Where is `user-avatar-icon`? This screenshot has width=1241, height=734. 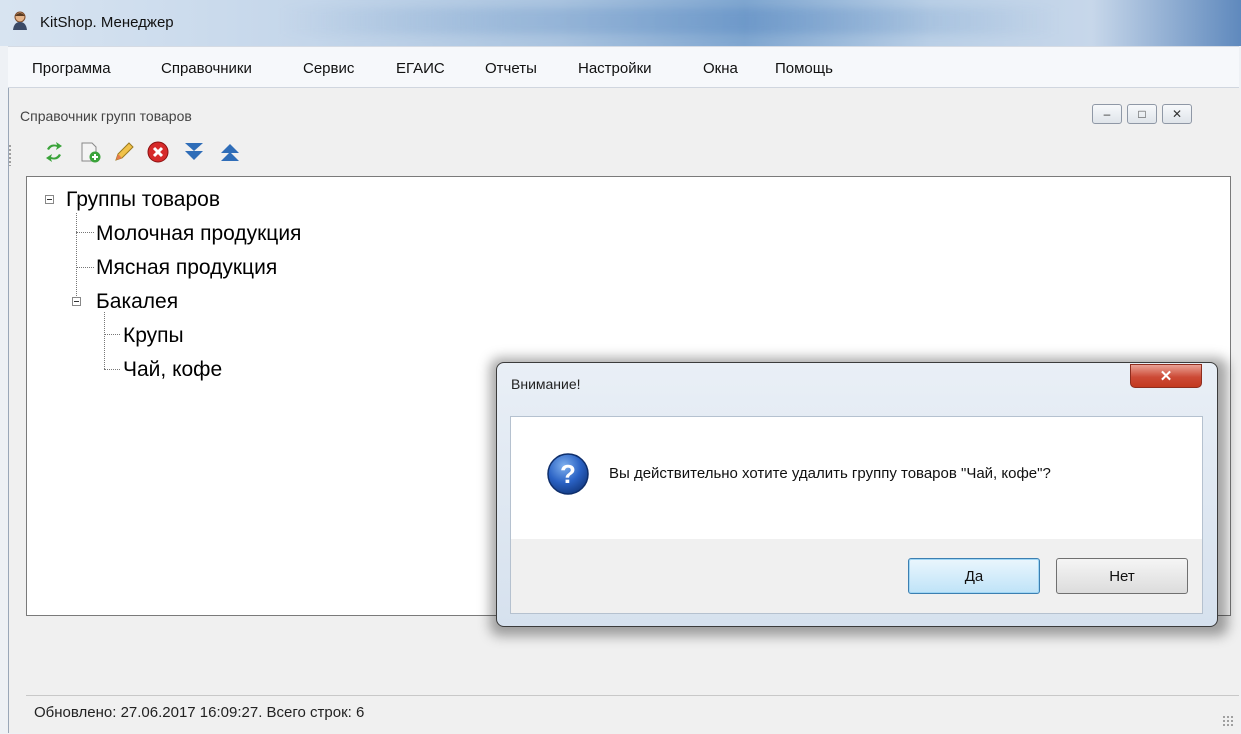 user-avatar-icon is located at coordinates (20, 20).